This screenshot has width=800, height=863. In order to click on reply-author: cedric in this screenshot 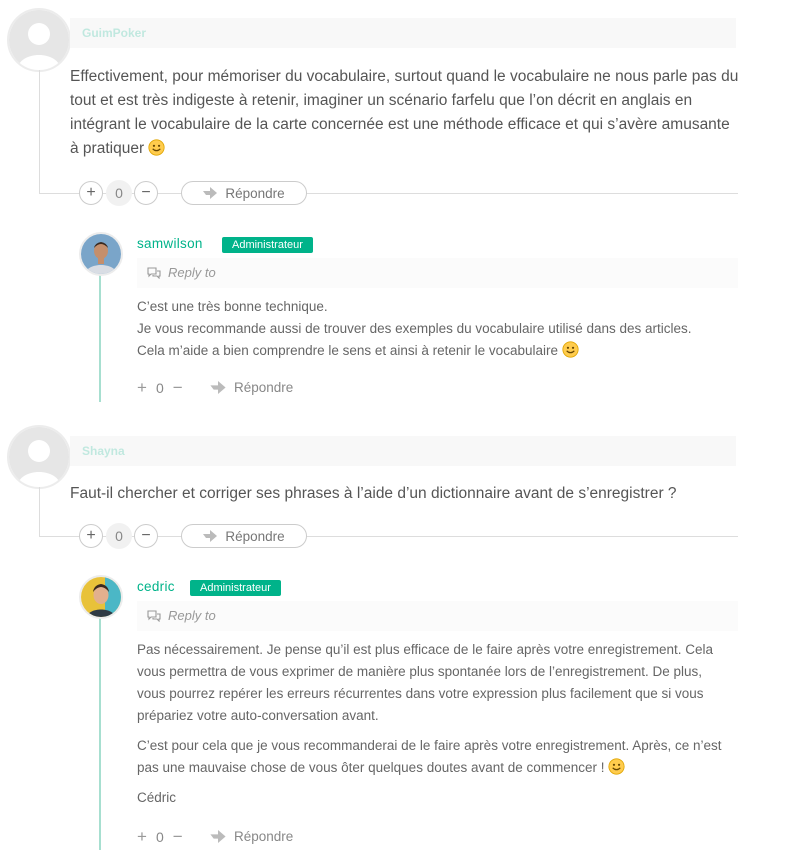, I will do `click(156, 586)`.